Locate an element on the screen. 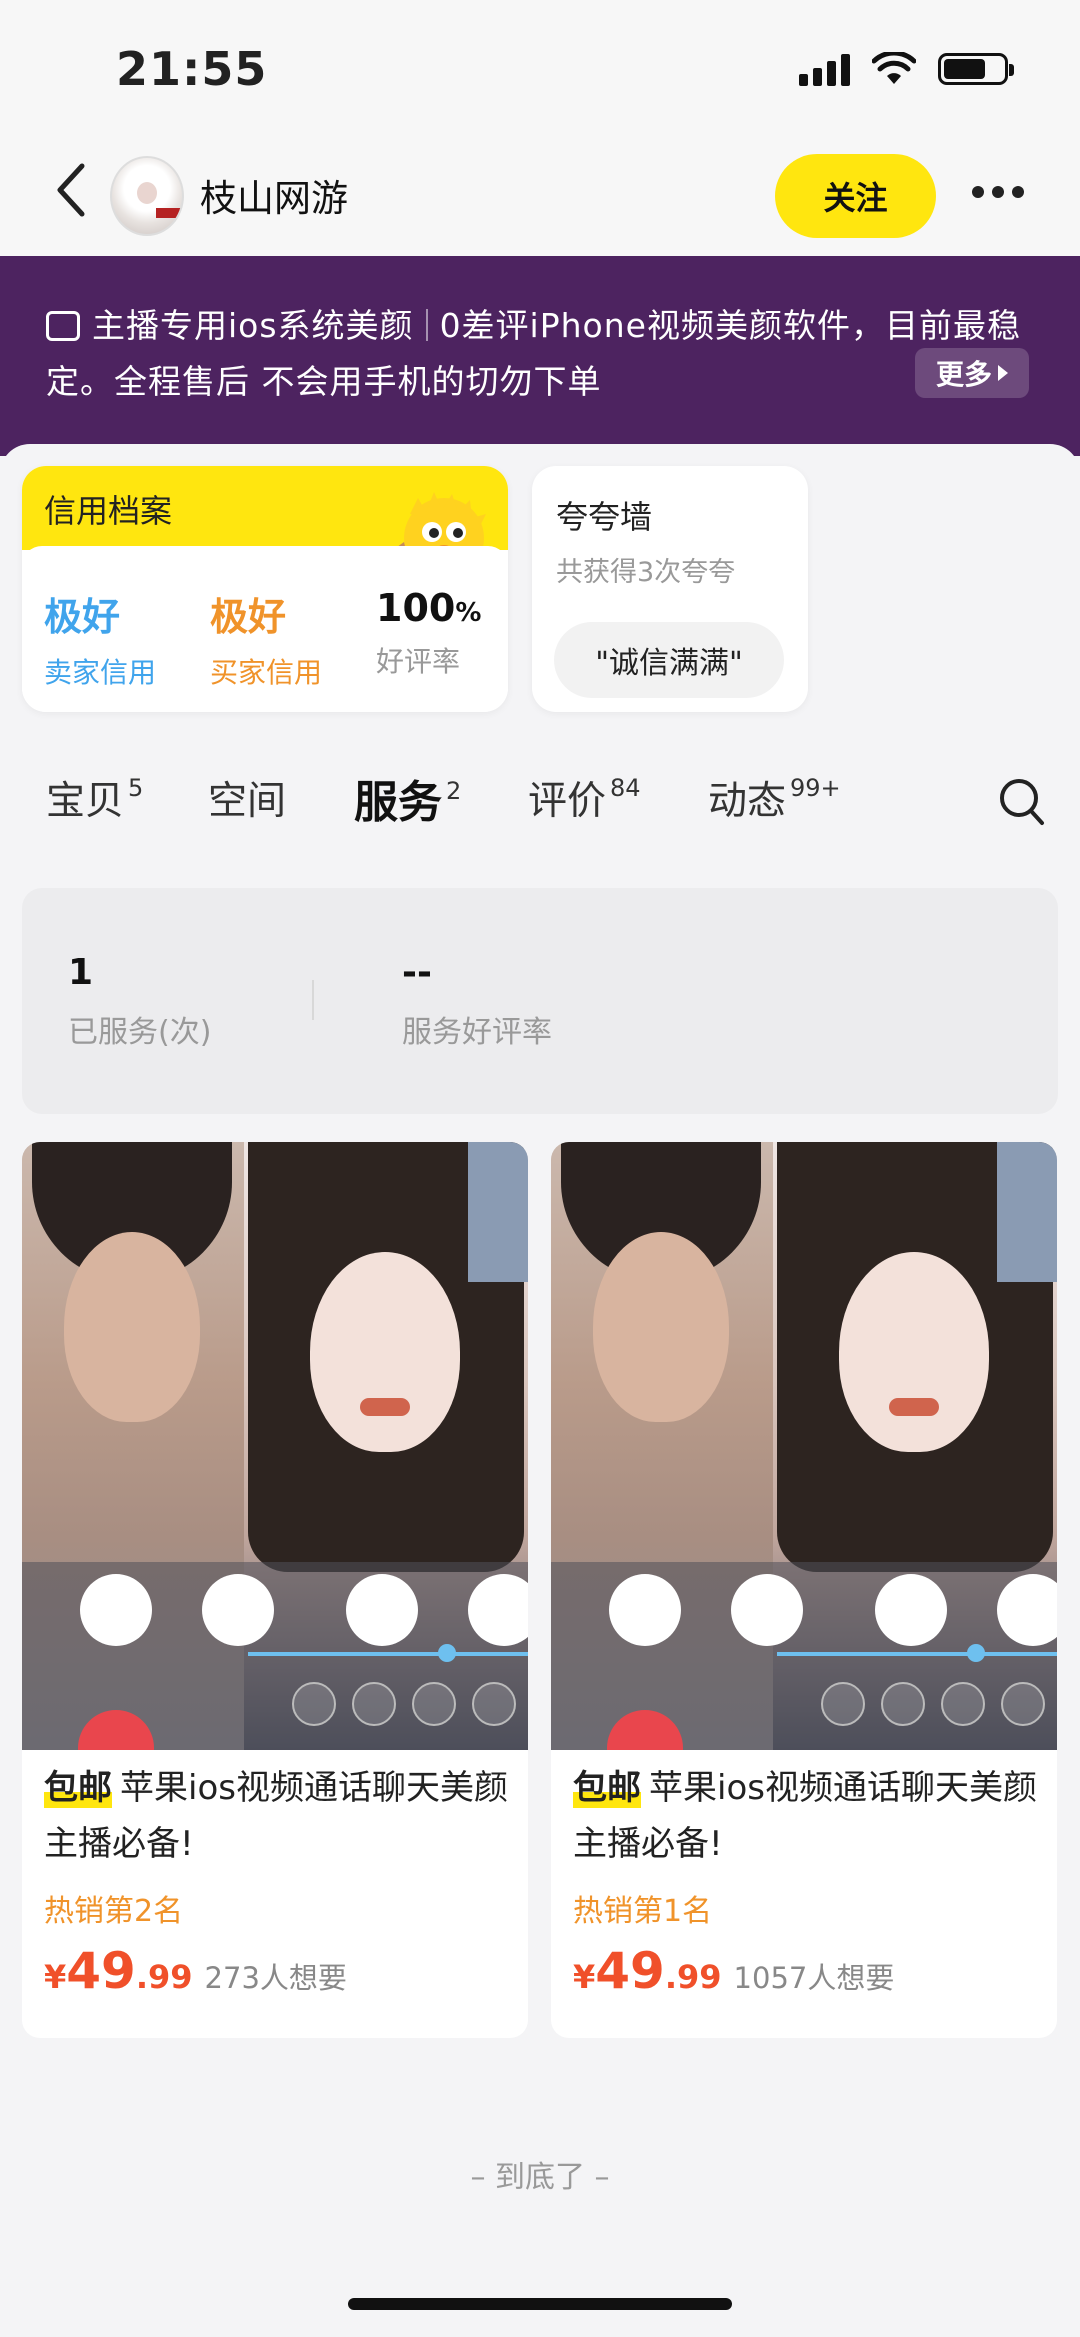 The width and height of the screenshot is (1080, 2337). cellular-signal-icon is located at coordinates (824, 69).